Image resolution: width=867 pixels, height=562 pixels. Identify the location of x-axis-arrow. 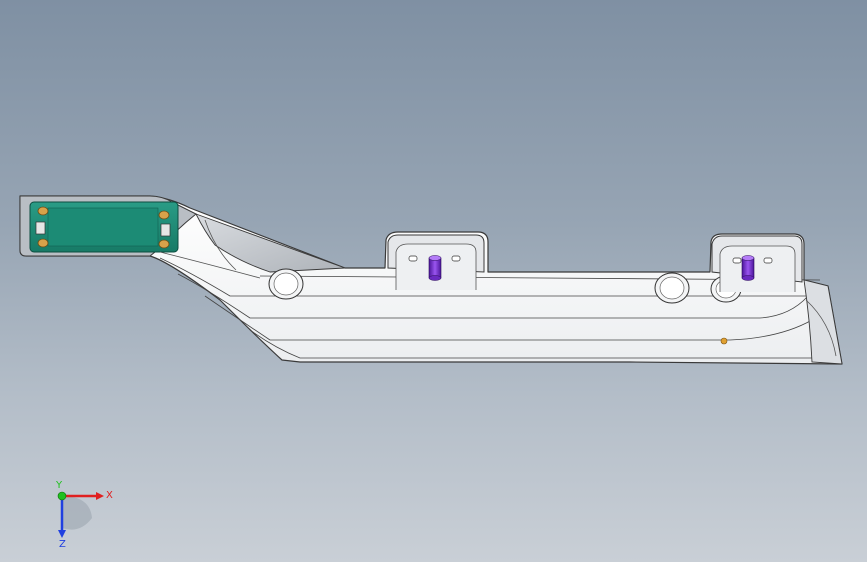
(100, 496).